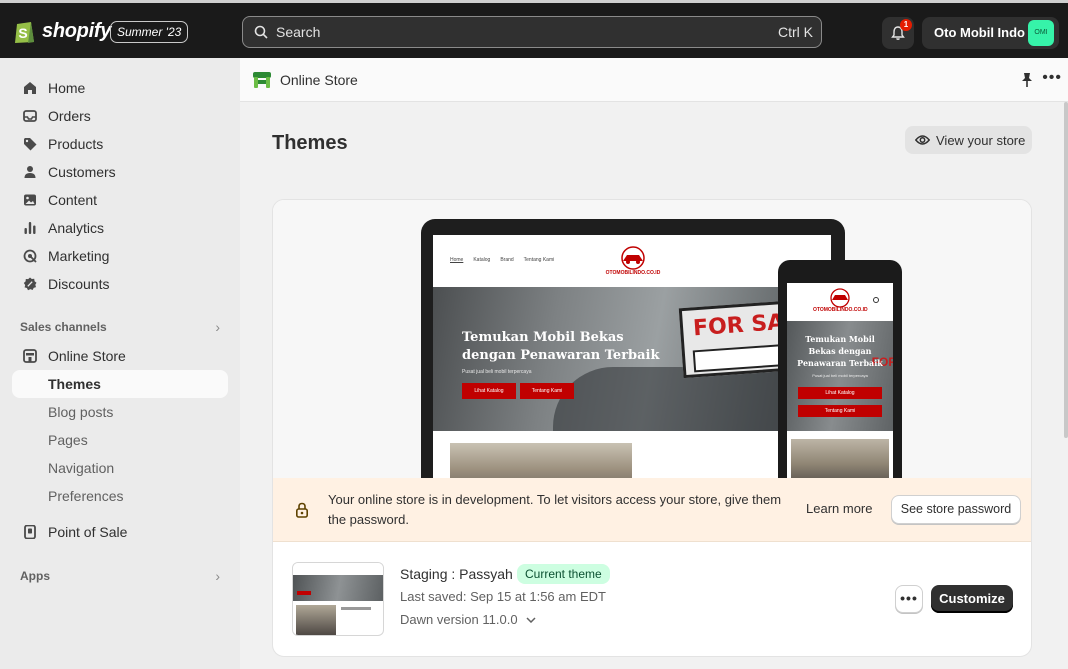 This screenshot has height=669, width=1068. I want to click on preview-nav-link: Home, so click(457, 260).